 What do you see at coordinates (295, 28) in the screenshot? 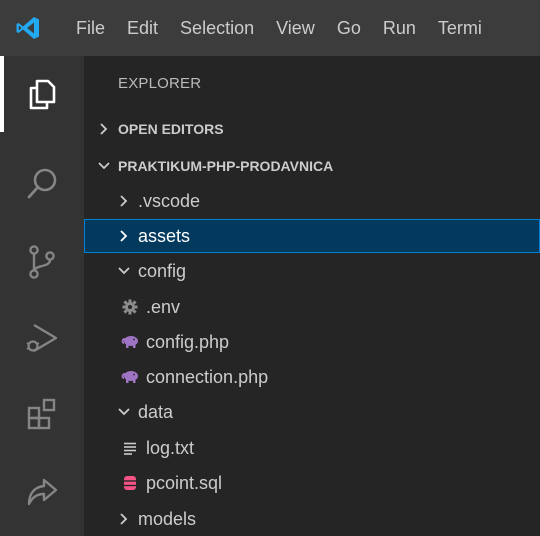
I see `menu-view: View` at bounding box center [295, 28].